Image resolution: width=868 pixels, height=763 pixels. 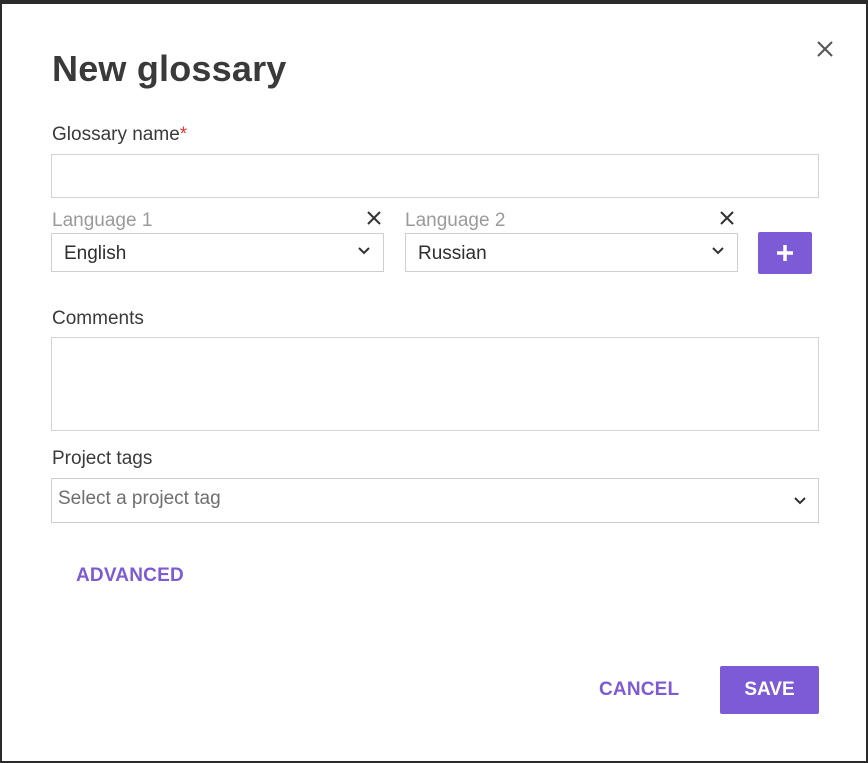 What do you see at coordinates (455, 220) in the screenshot?
I see `language-2-label: Language 2` at bounding box center [455, 220].